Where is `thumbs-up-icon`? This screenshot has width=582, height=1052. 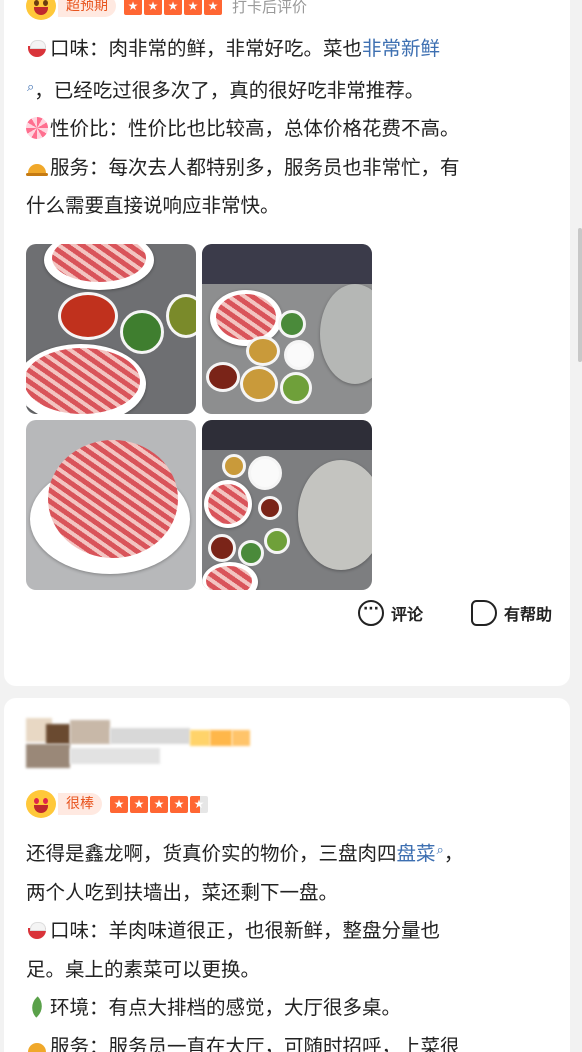
thumbs-up-icon is located at coordinates (483, 613).